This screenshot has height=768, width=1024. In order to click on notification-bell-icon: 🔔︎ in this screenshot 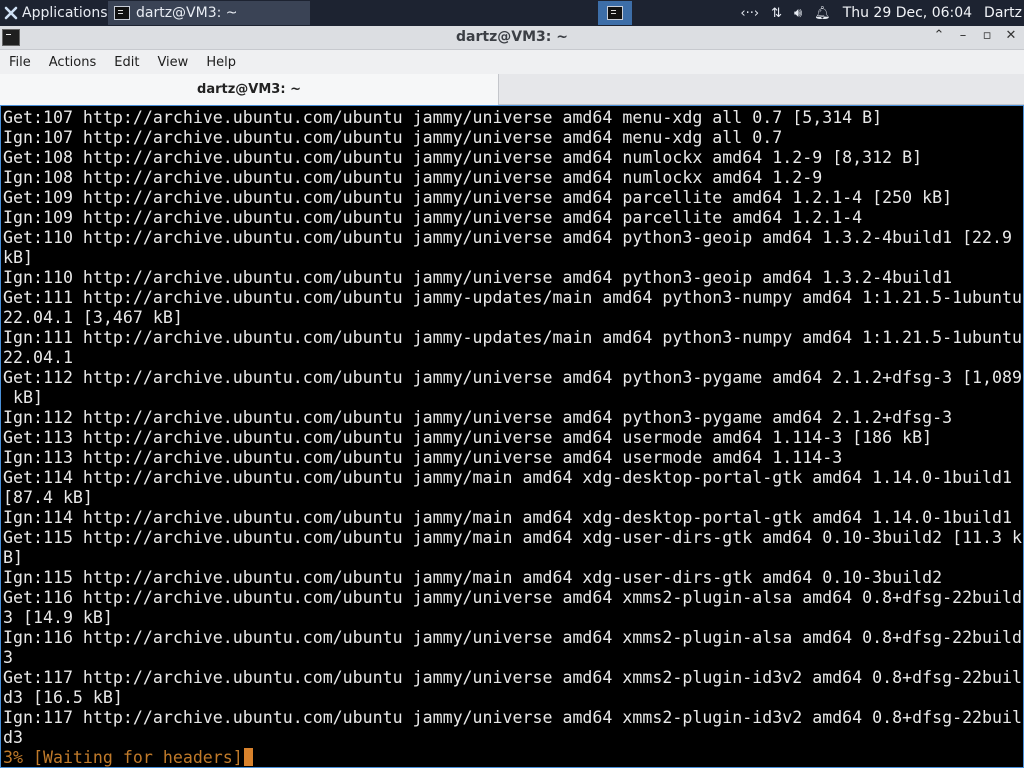, I will do `click(822, 13)`.